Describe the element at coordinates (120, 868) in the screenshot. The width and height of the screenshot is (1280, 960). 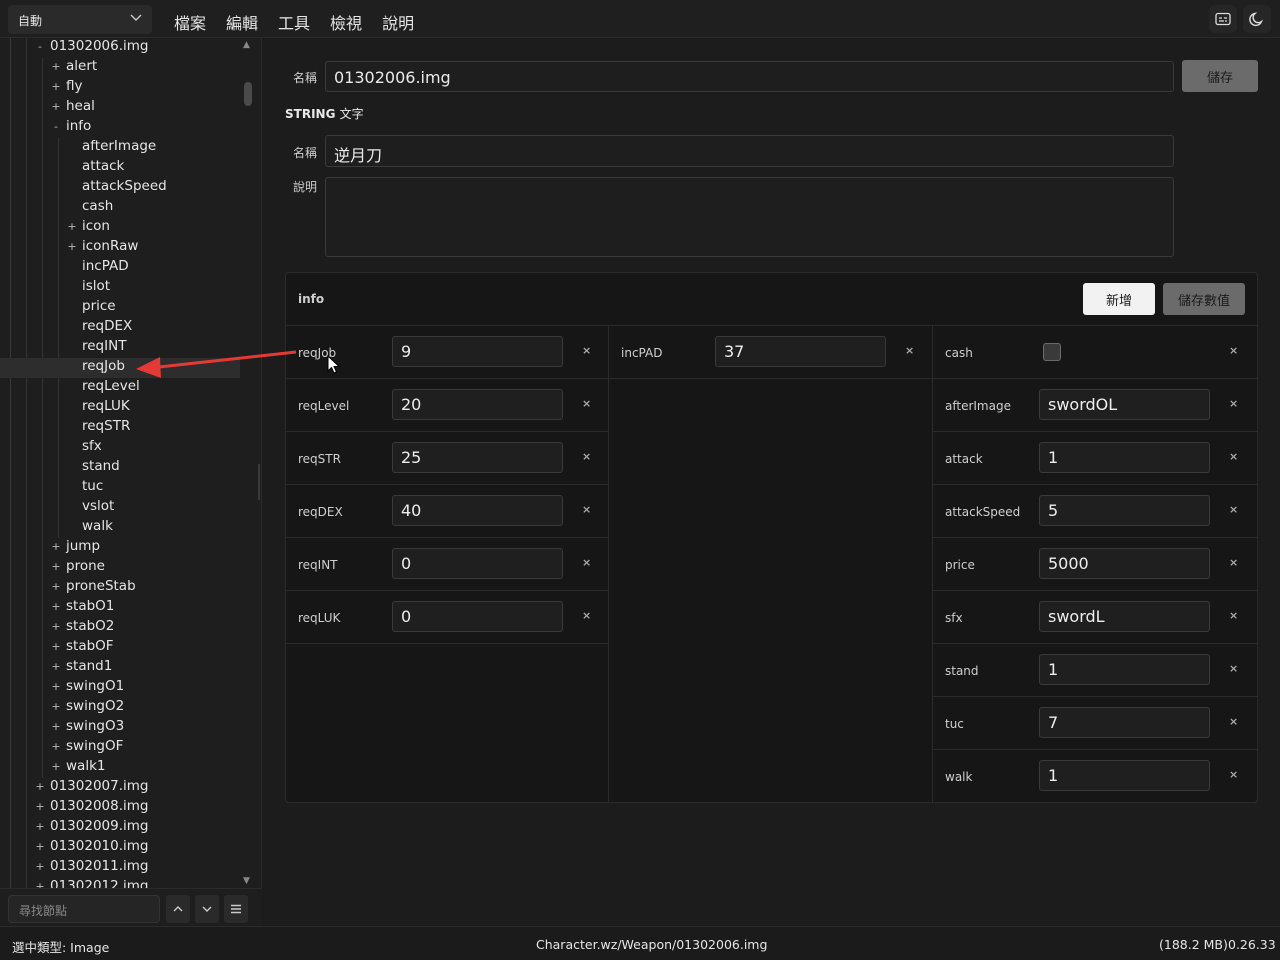
I see `tree-node: +01302011.img` at that location.